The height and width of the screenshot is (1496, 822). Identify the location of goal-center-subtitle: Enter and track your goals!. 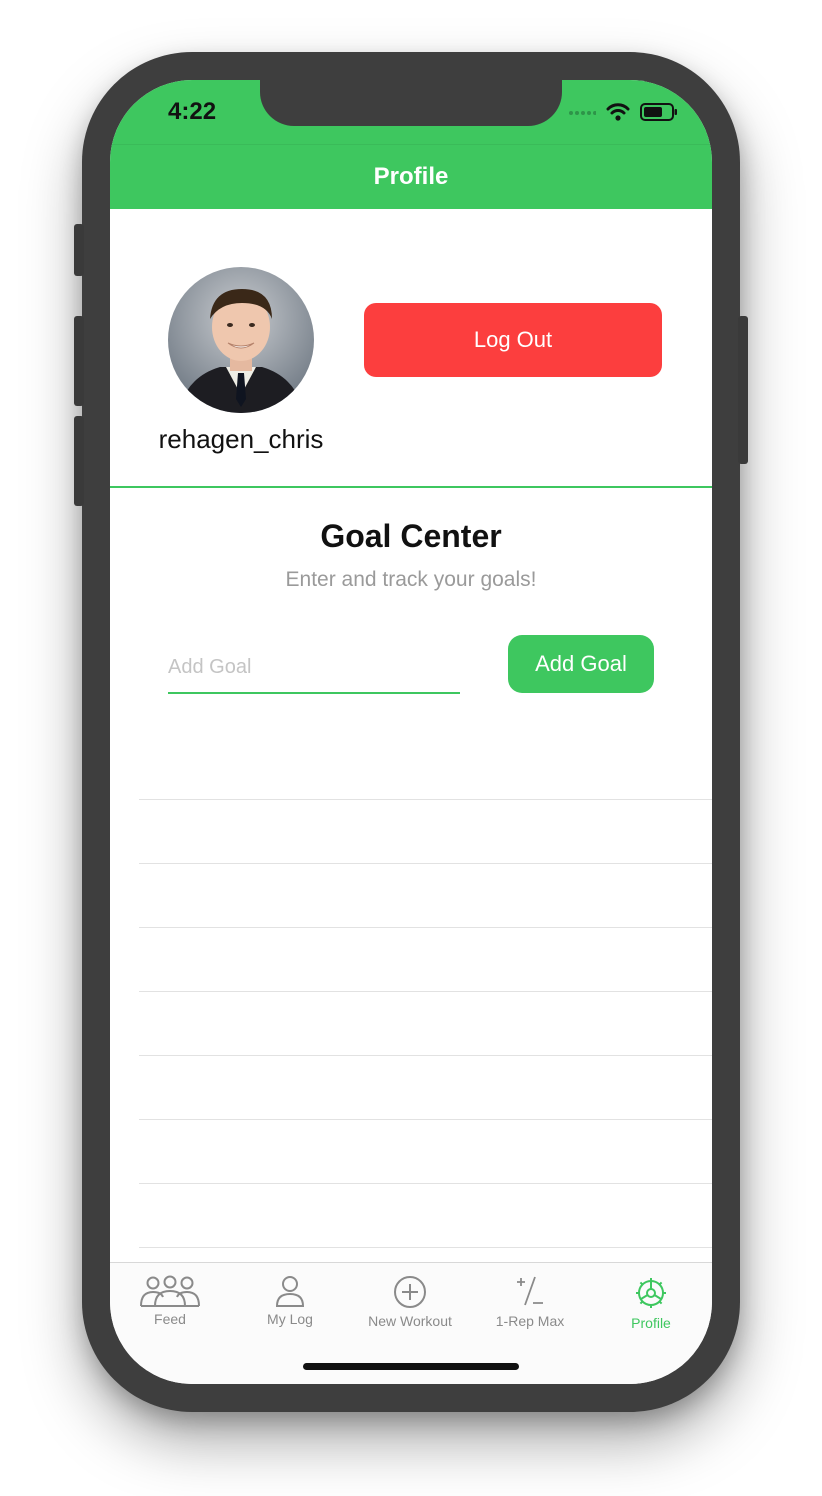
(411, 579).